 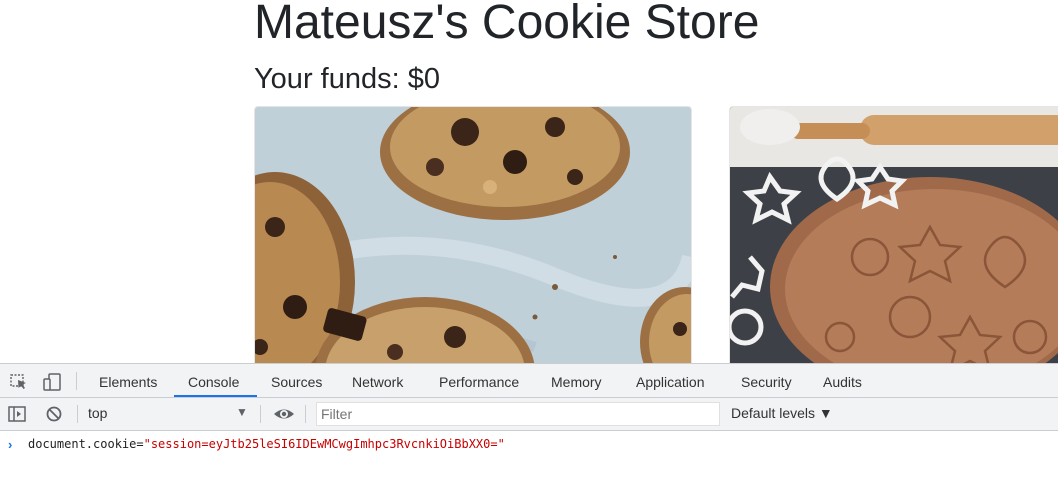 I want to click on tab-memory: Memory, so click(x=576, y=380).